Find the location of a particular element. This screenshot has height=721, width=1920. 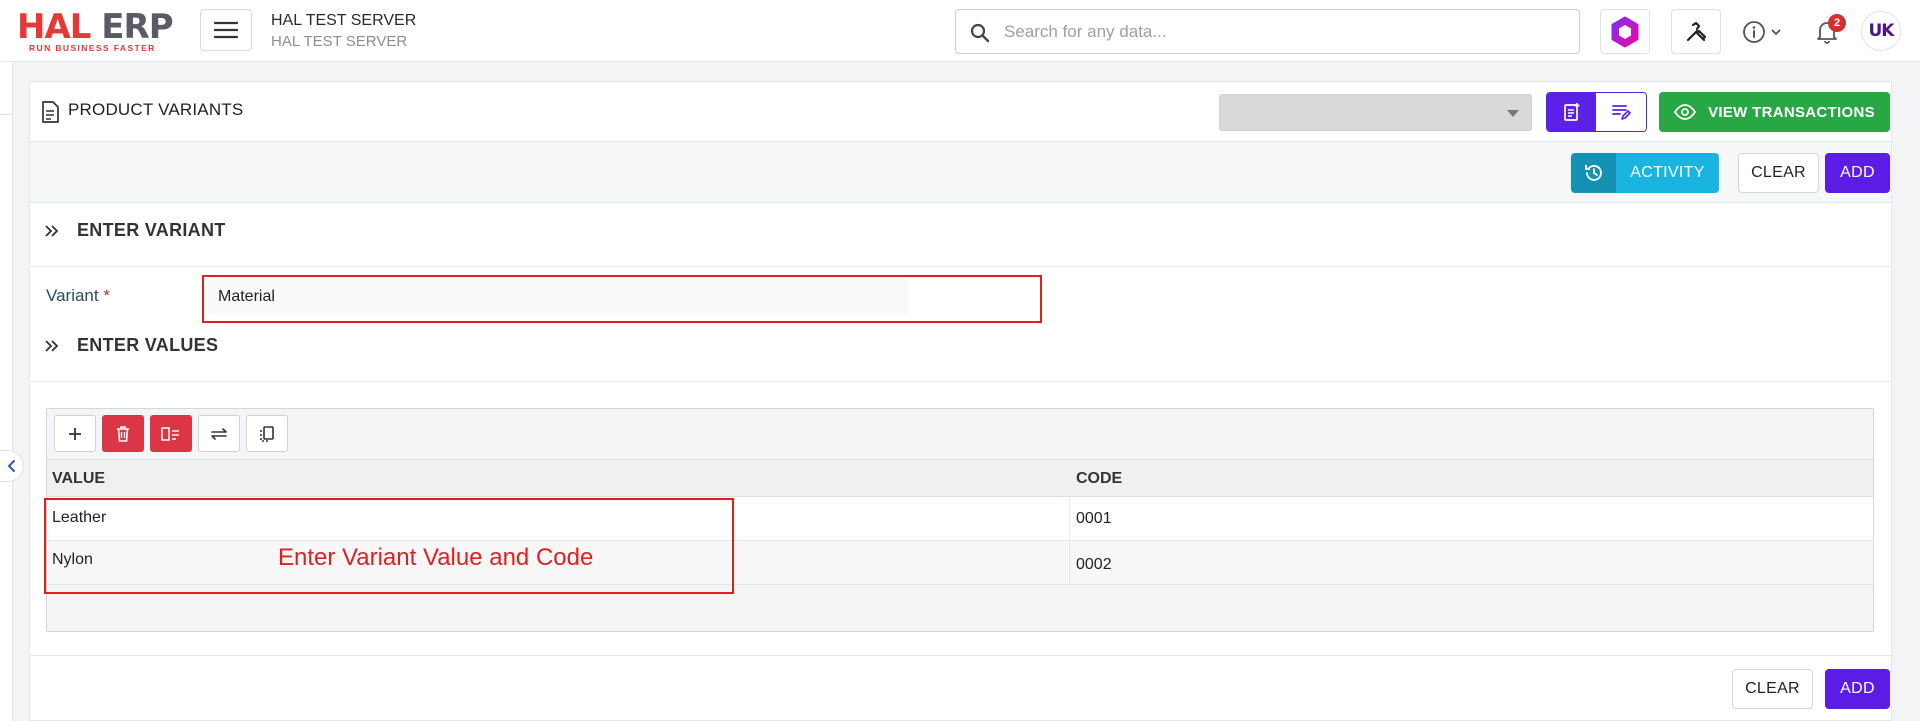

new-document-button is located at coordinates (1572, 112).